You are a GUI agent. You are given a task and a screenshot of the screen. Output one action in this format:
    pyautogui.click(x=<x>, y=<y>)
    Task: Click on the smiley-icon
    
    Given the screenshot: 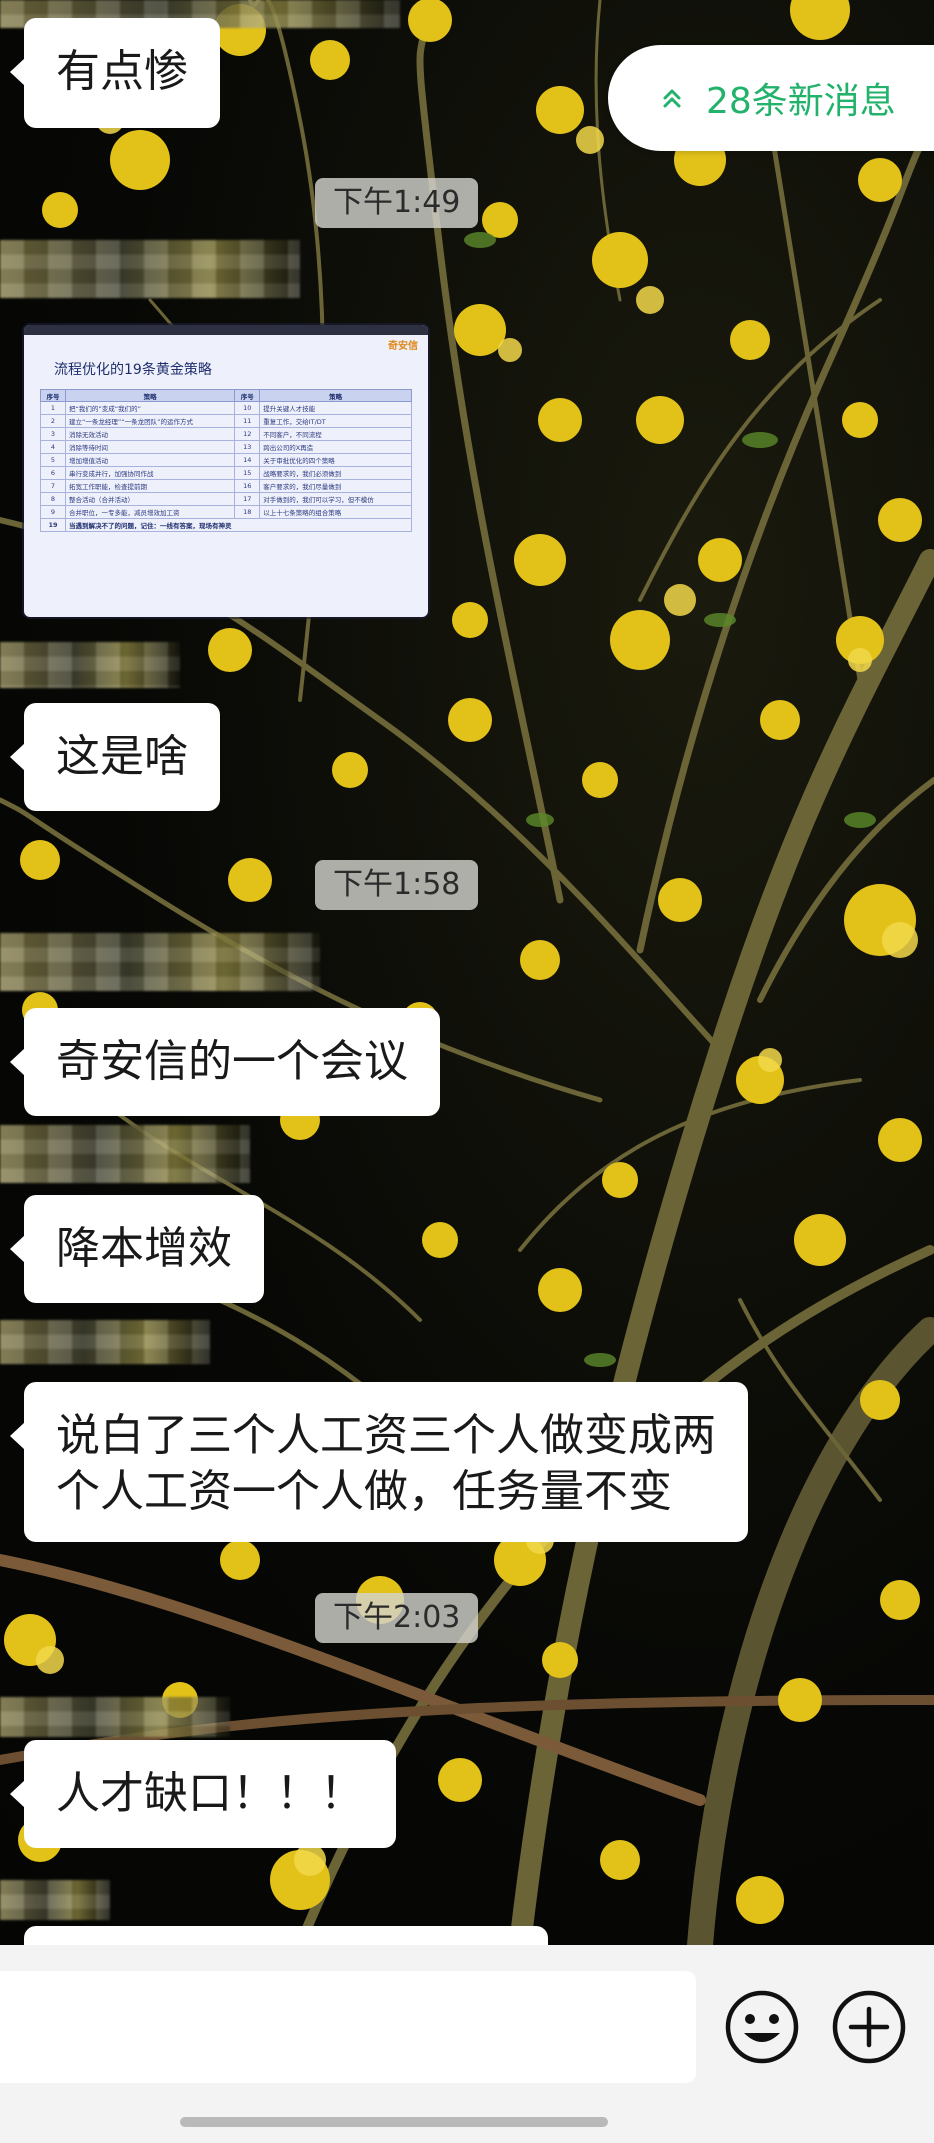 What is the action you would take?
    pyautogui.click(x=762, y=2027)
    